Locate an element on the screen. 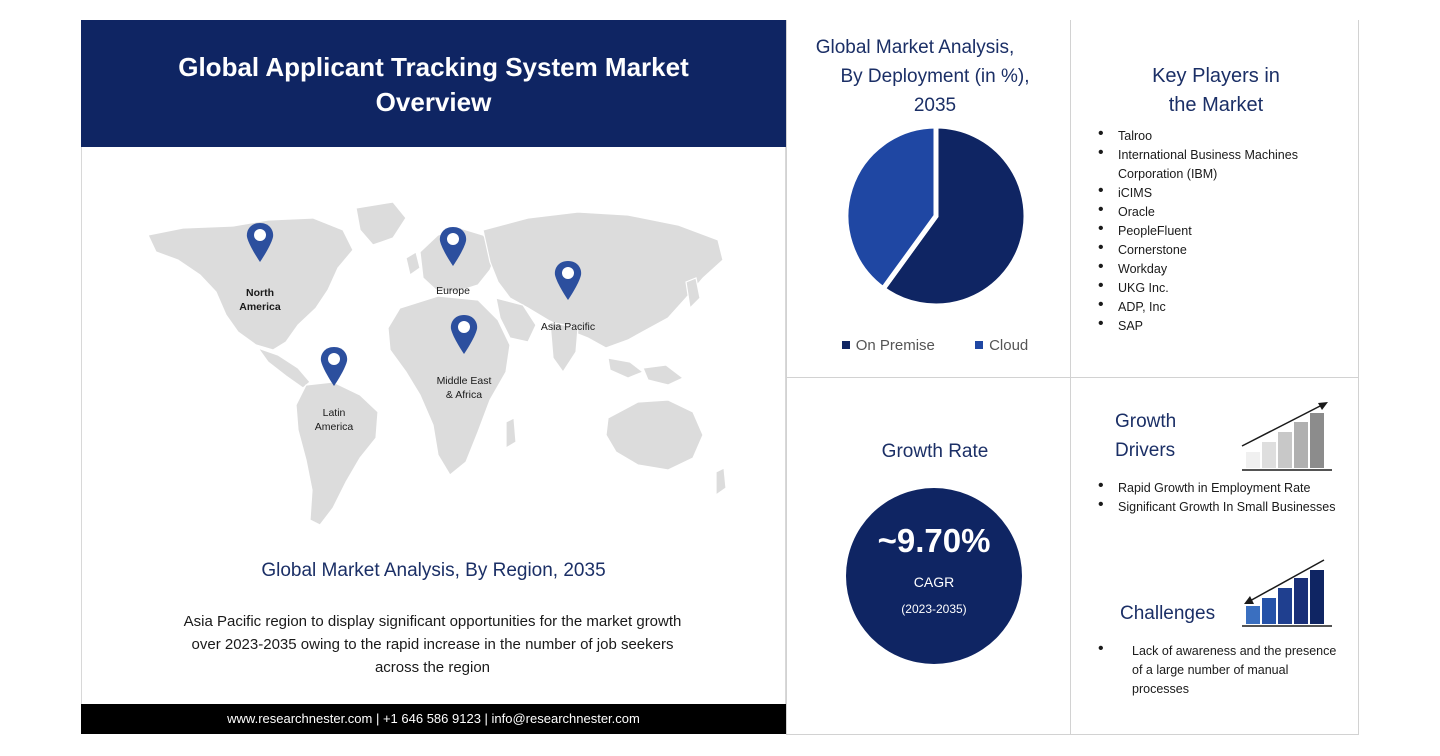 Image resolution: width=1440 pixels, height=756 pixels. legend-label: Cloud is located at coordinates (1009, 345).